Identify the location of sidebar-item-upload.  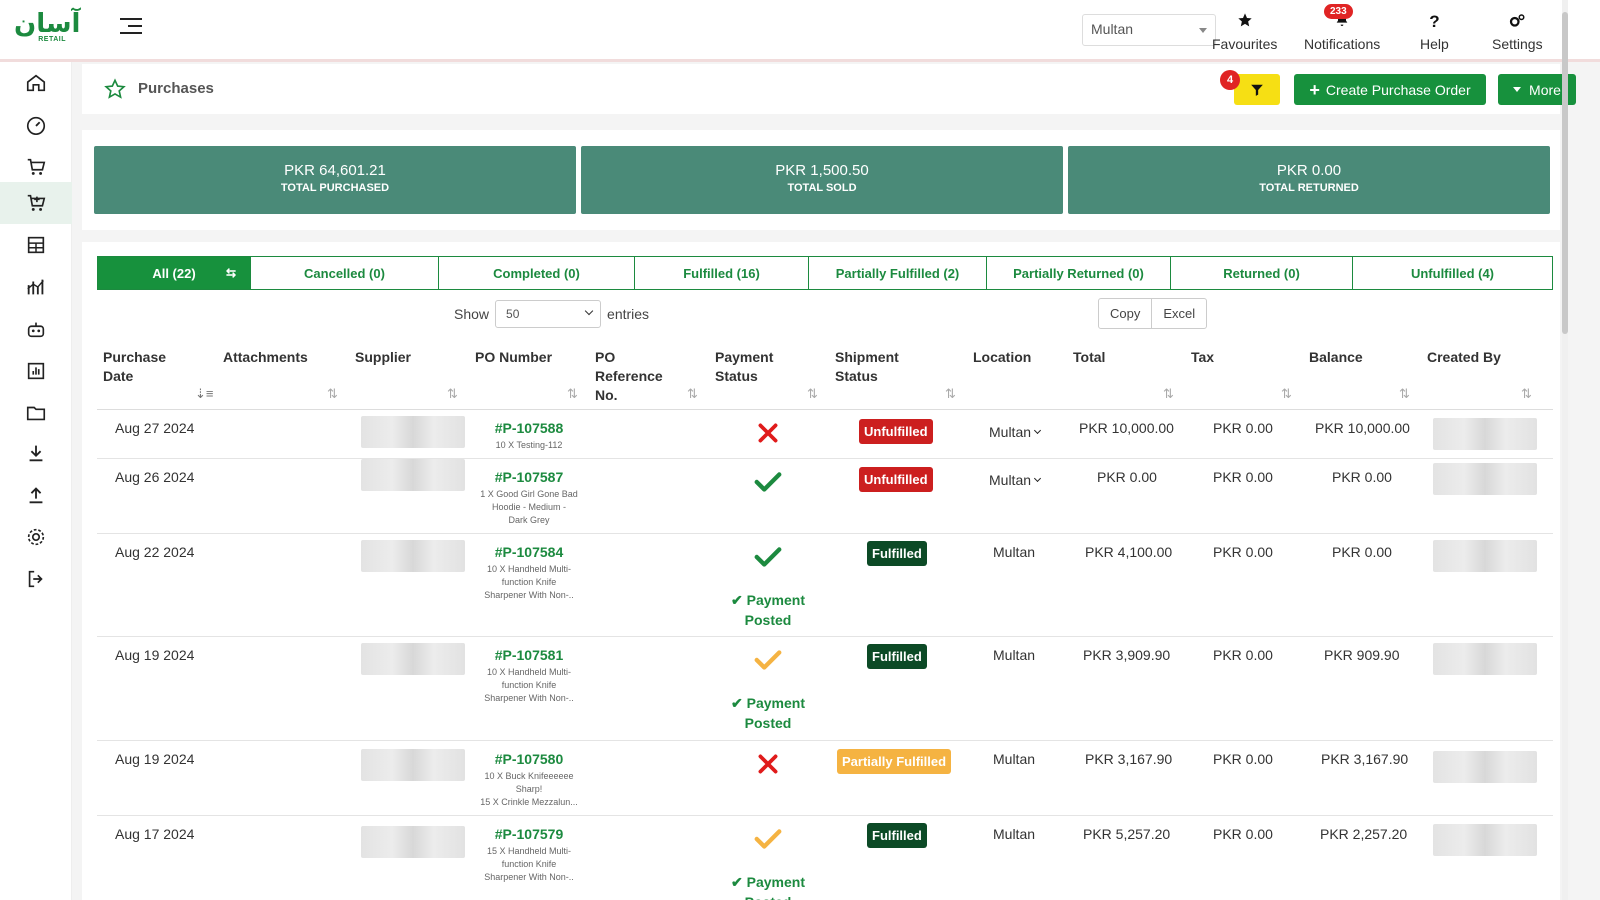
(36, 495).